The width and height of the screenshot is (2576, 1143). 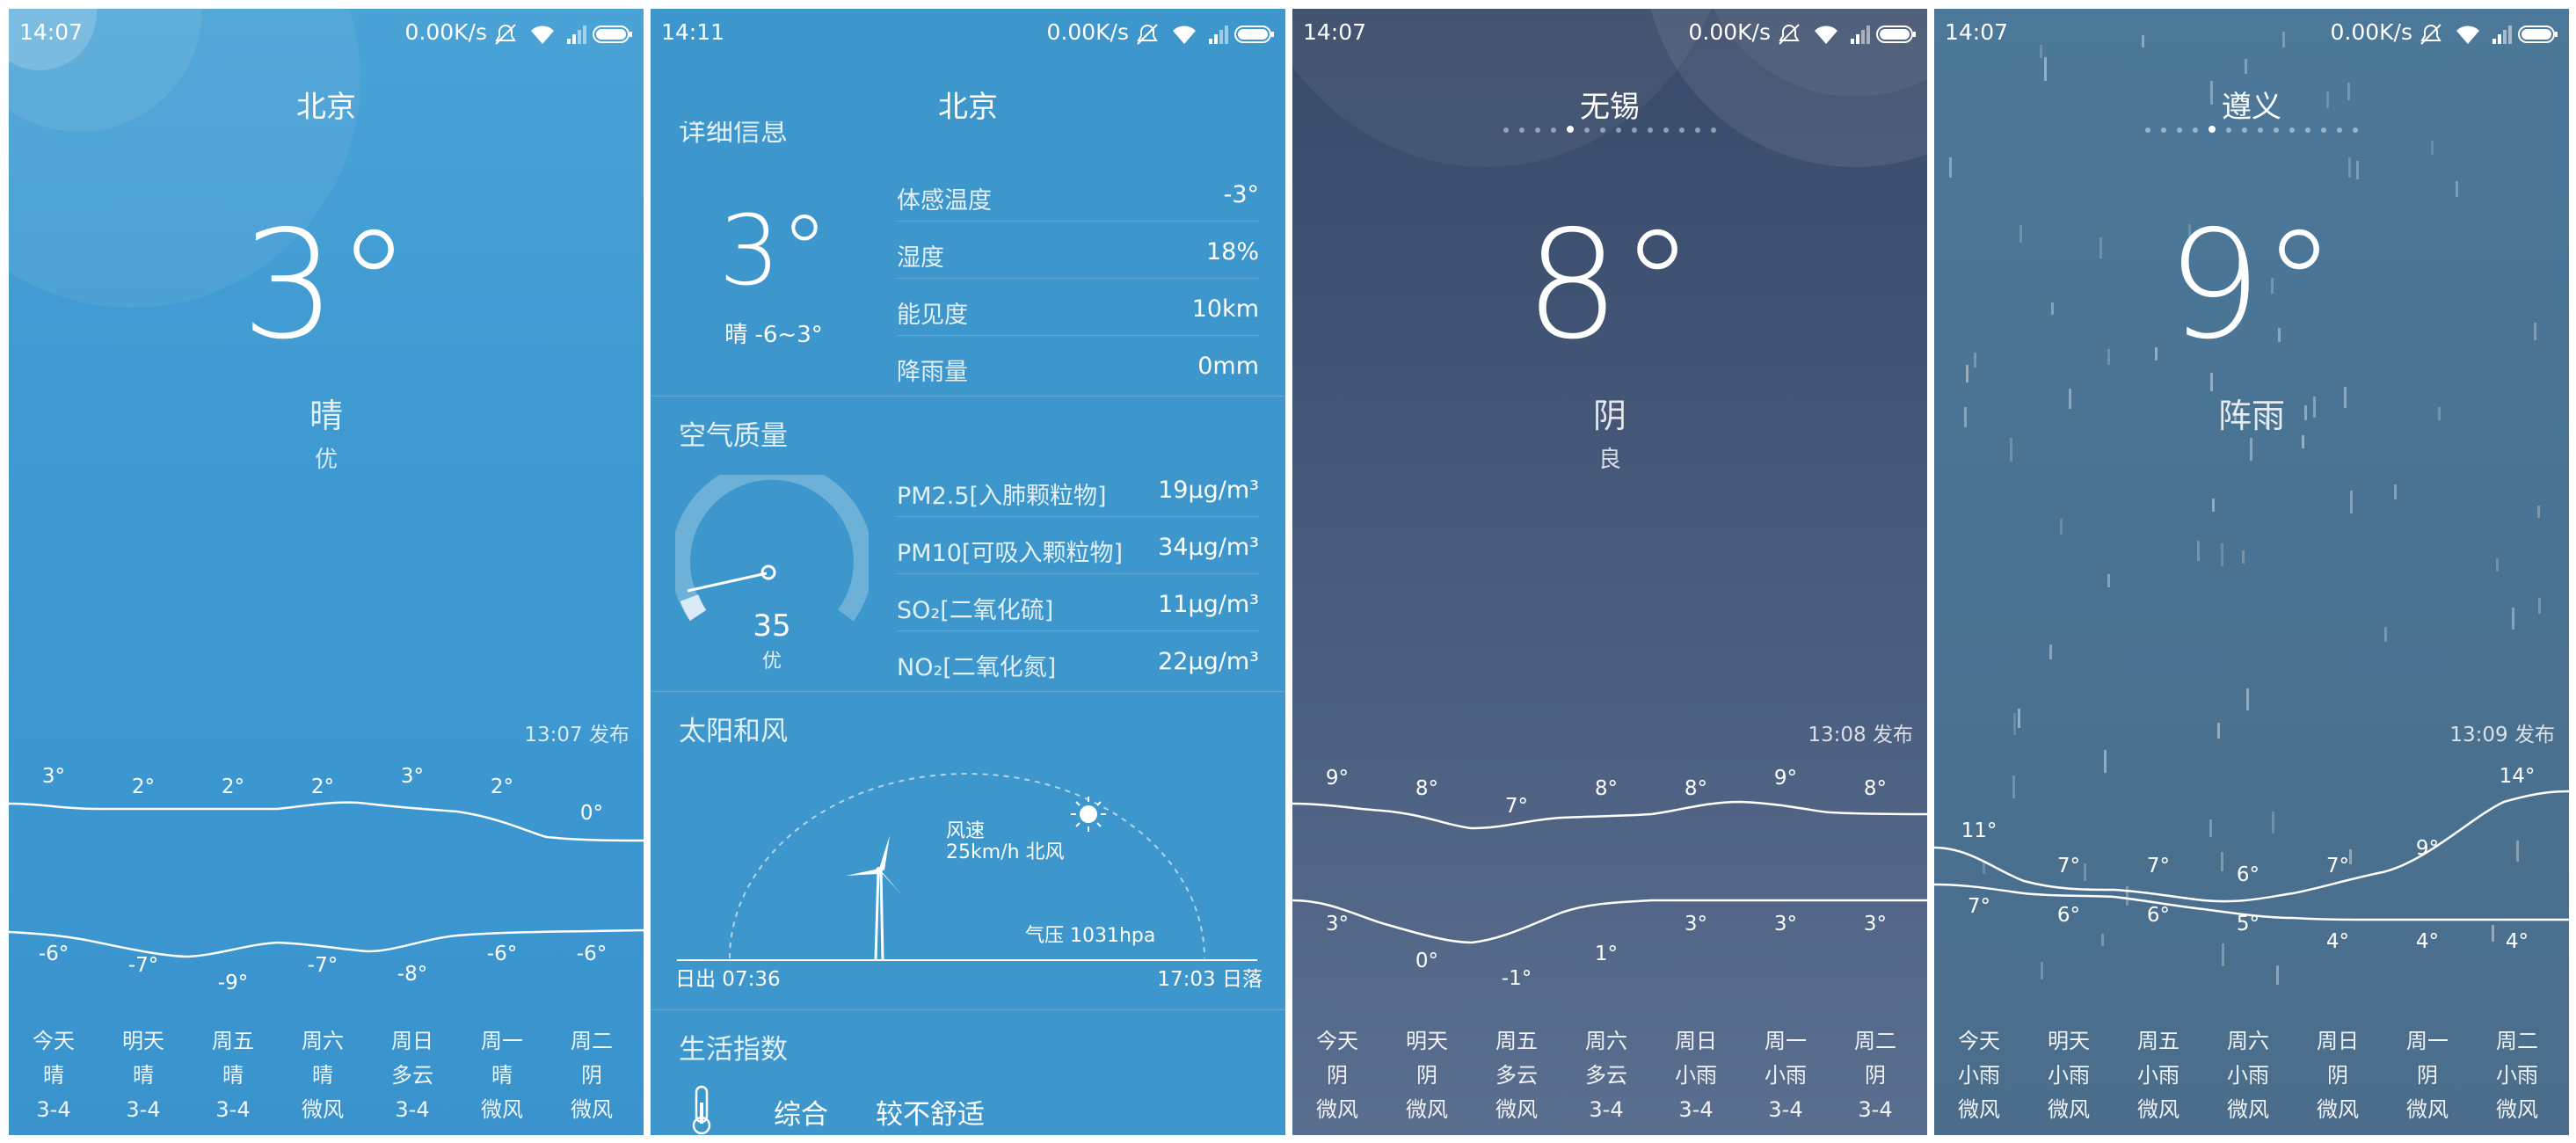 I want to click on forecast-day: 周五晴 3-4, so click(x=233, y=1076).